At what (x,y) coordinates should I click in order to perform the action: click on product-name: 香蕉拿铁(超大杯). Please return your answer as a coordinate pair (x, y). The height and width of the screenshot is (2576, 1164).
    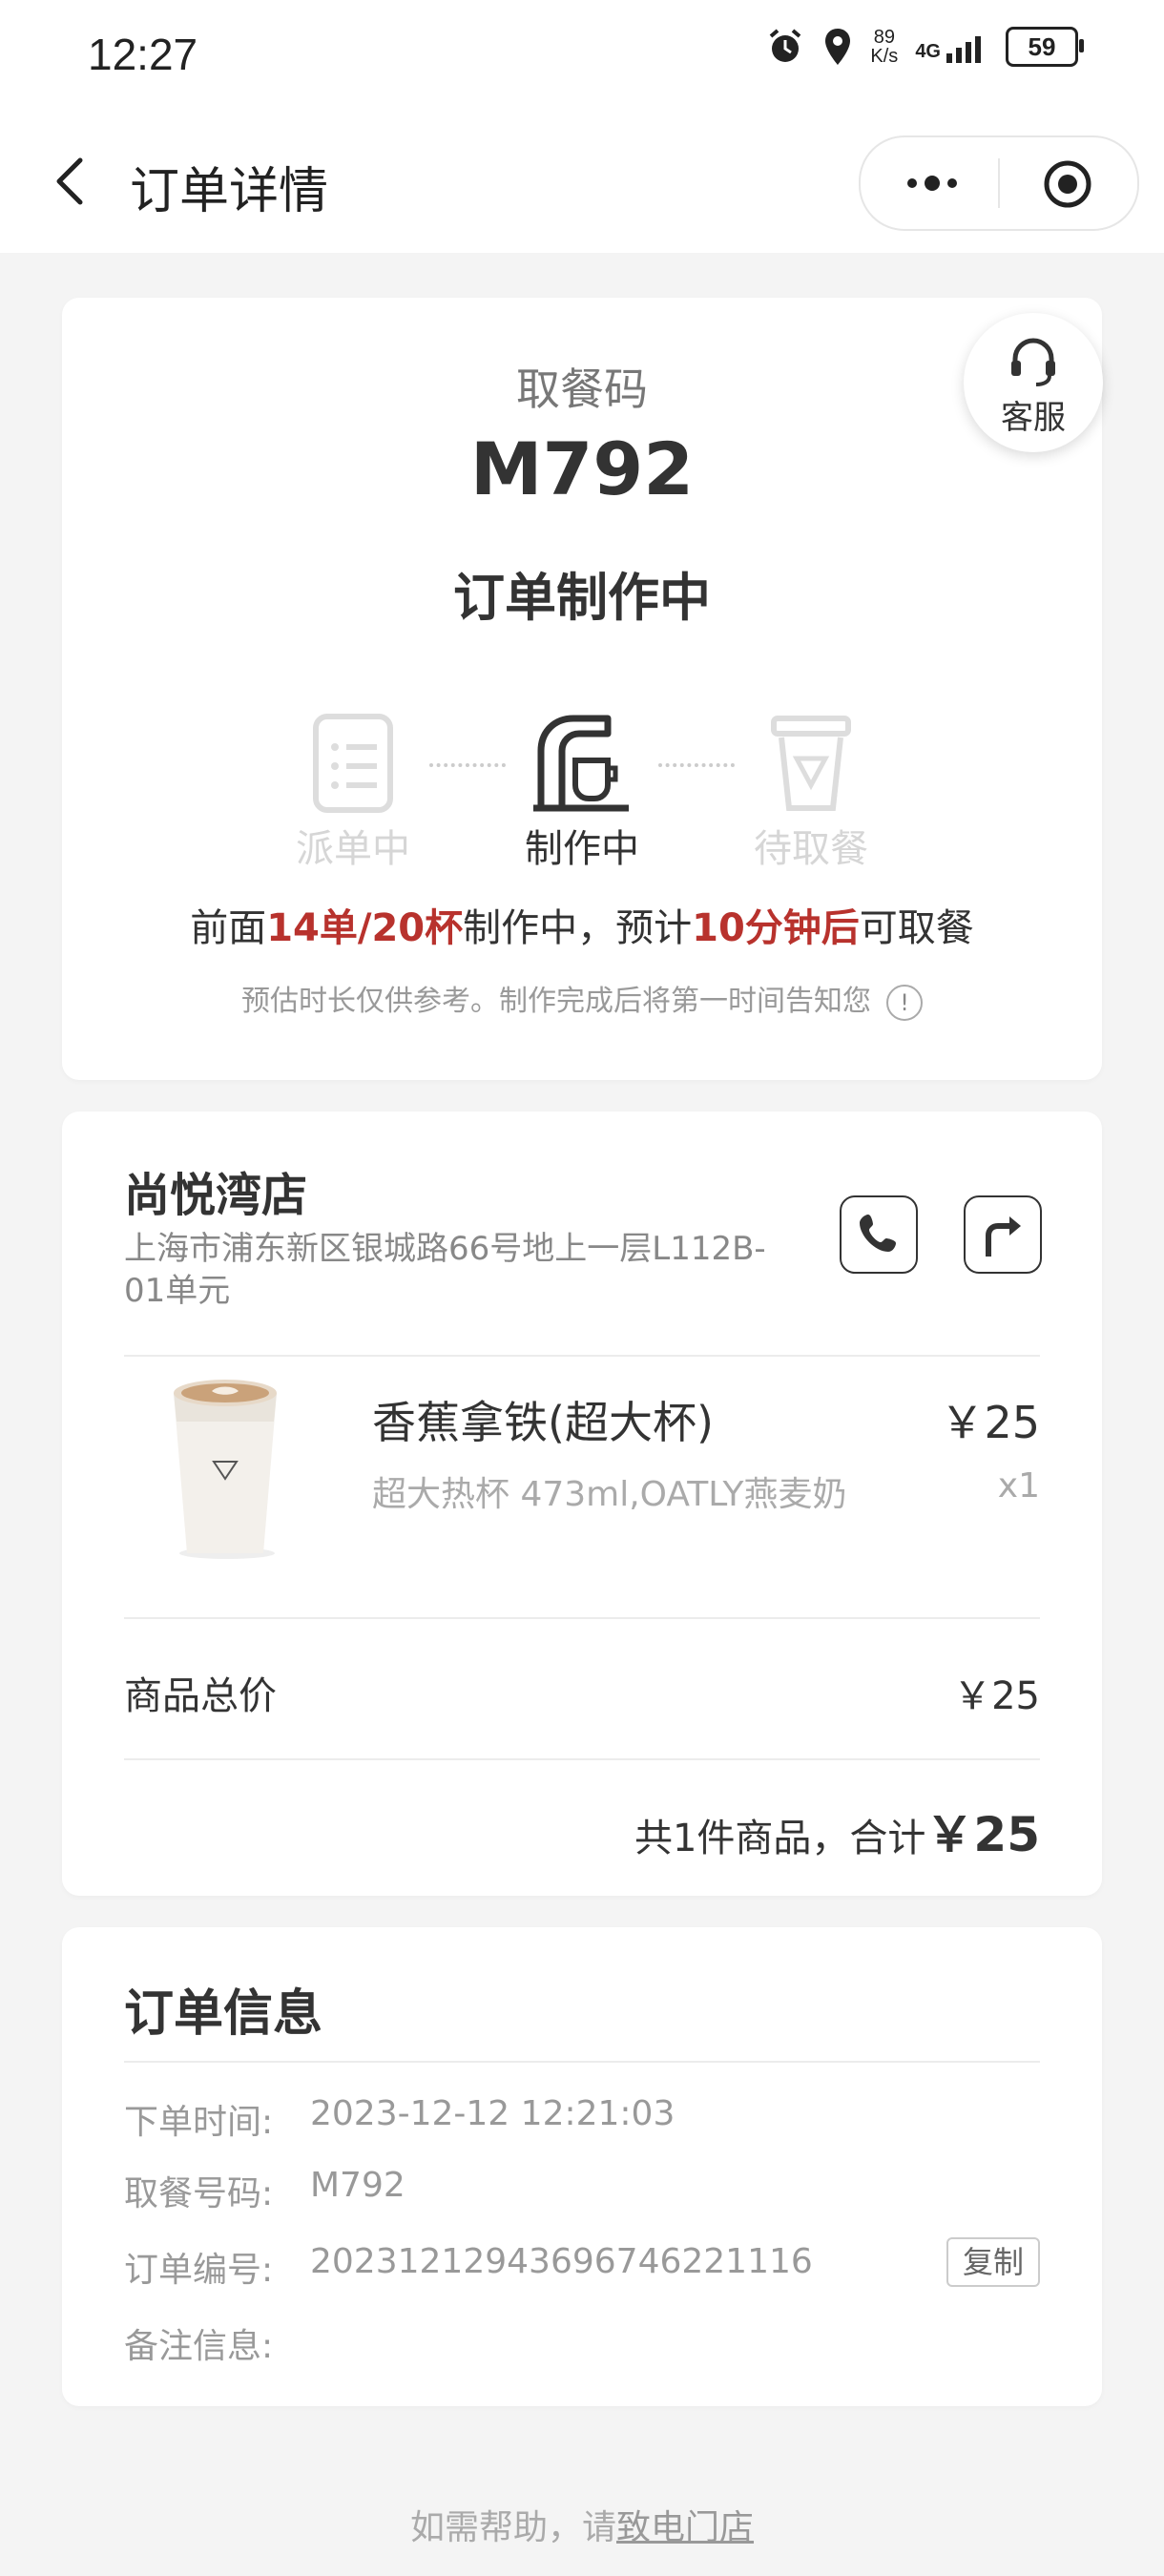
    Looking at the image, I should click on (543, 1422).